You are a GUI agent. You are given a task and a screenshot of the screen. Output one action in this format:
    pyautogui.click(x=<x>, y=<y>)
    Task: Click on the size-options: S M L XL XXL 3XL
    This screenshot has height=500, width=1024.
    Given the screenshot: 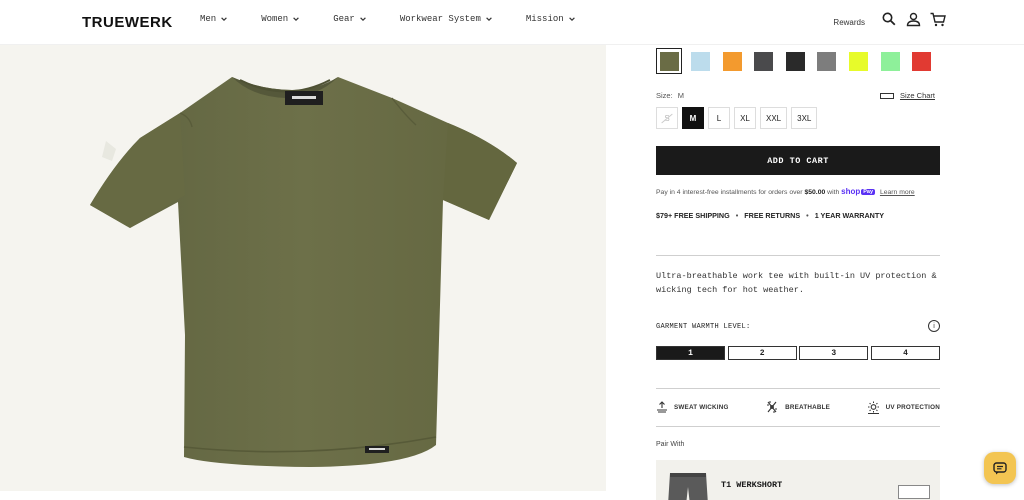 What is the action you would take?
    pyautogui.click(x=738, y=118)
    